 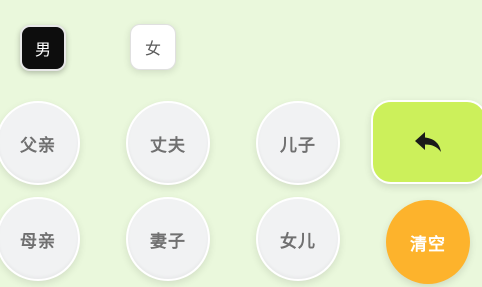 I want to click on daughter-key: 女儿, so click(x=298, y=239).